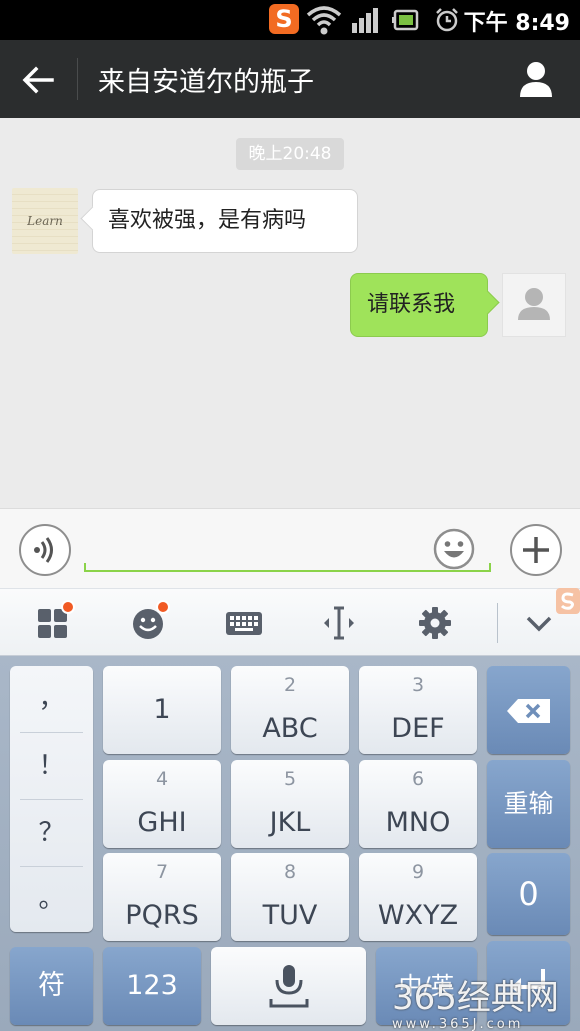 The height and width of the screenshot is (1031, 580). I want to click on key-comma: ，, so click(51, 699).